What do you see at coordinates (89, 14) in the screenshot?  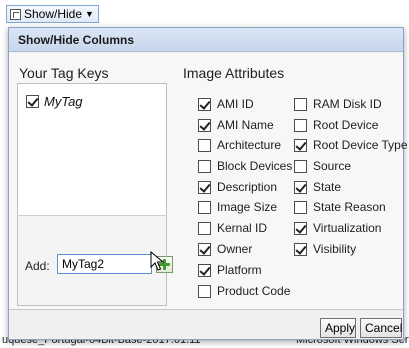 I see `chevron-down-icon: ▼` at bounding box center [89, 14].